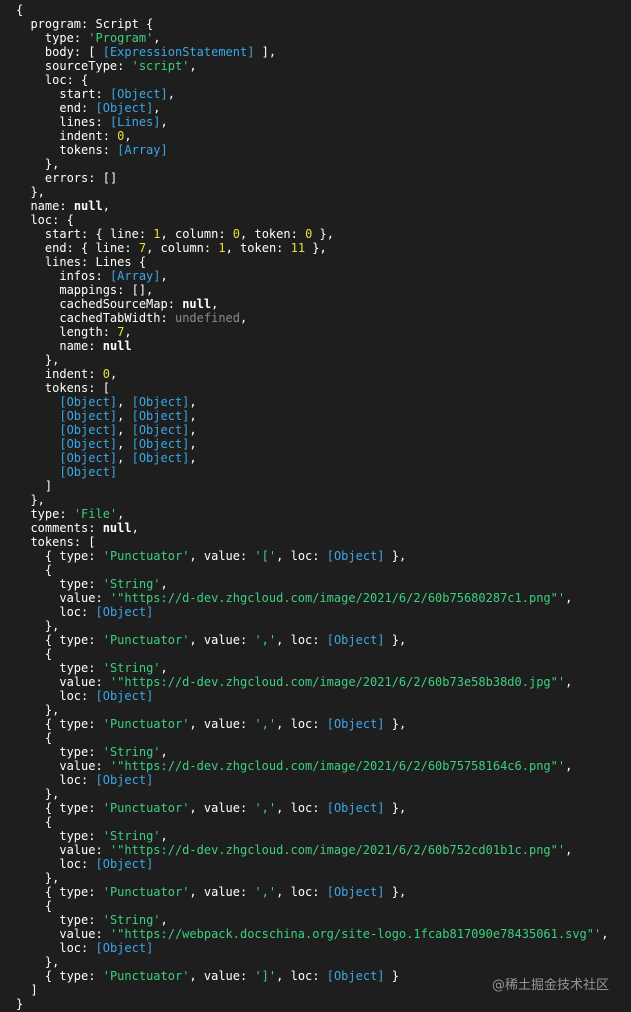 The height and width of the screenshot is (1012, 631). Describe the element at coordinates (312, 66) in the screenshot. I see `code-line: sourceType: 'script',` at that location.